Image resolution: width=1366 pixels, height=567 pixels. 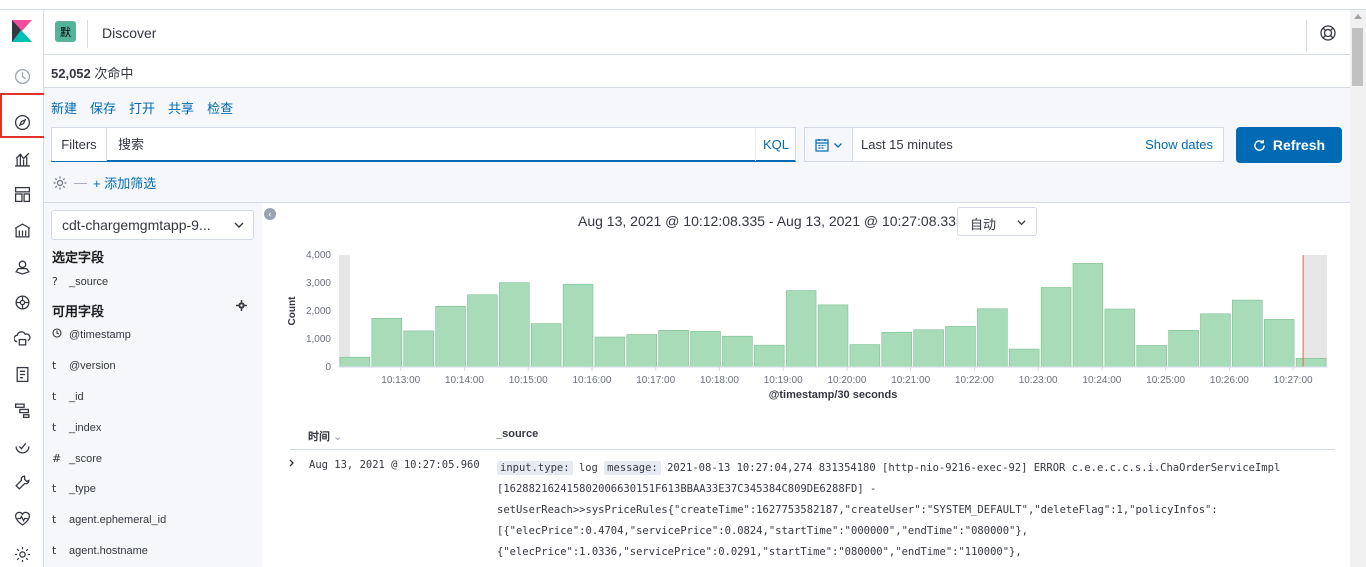 What do you see at coordinates (1289, 145) in the screenshot?
I see `refresh-button: Refresh` at bounding box center [1289, 145].